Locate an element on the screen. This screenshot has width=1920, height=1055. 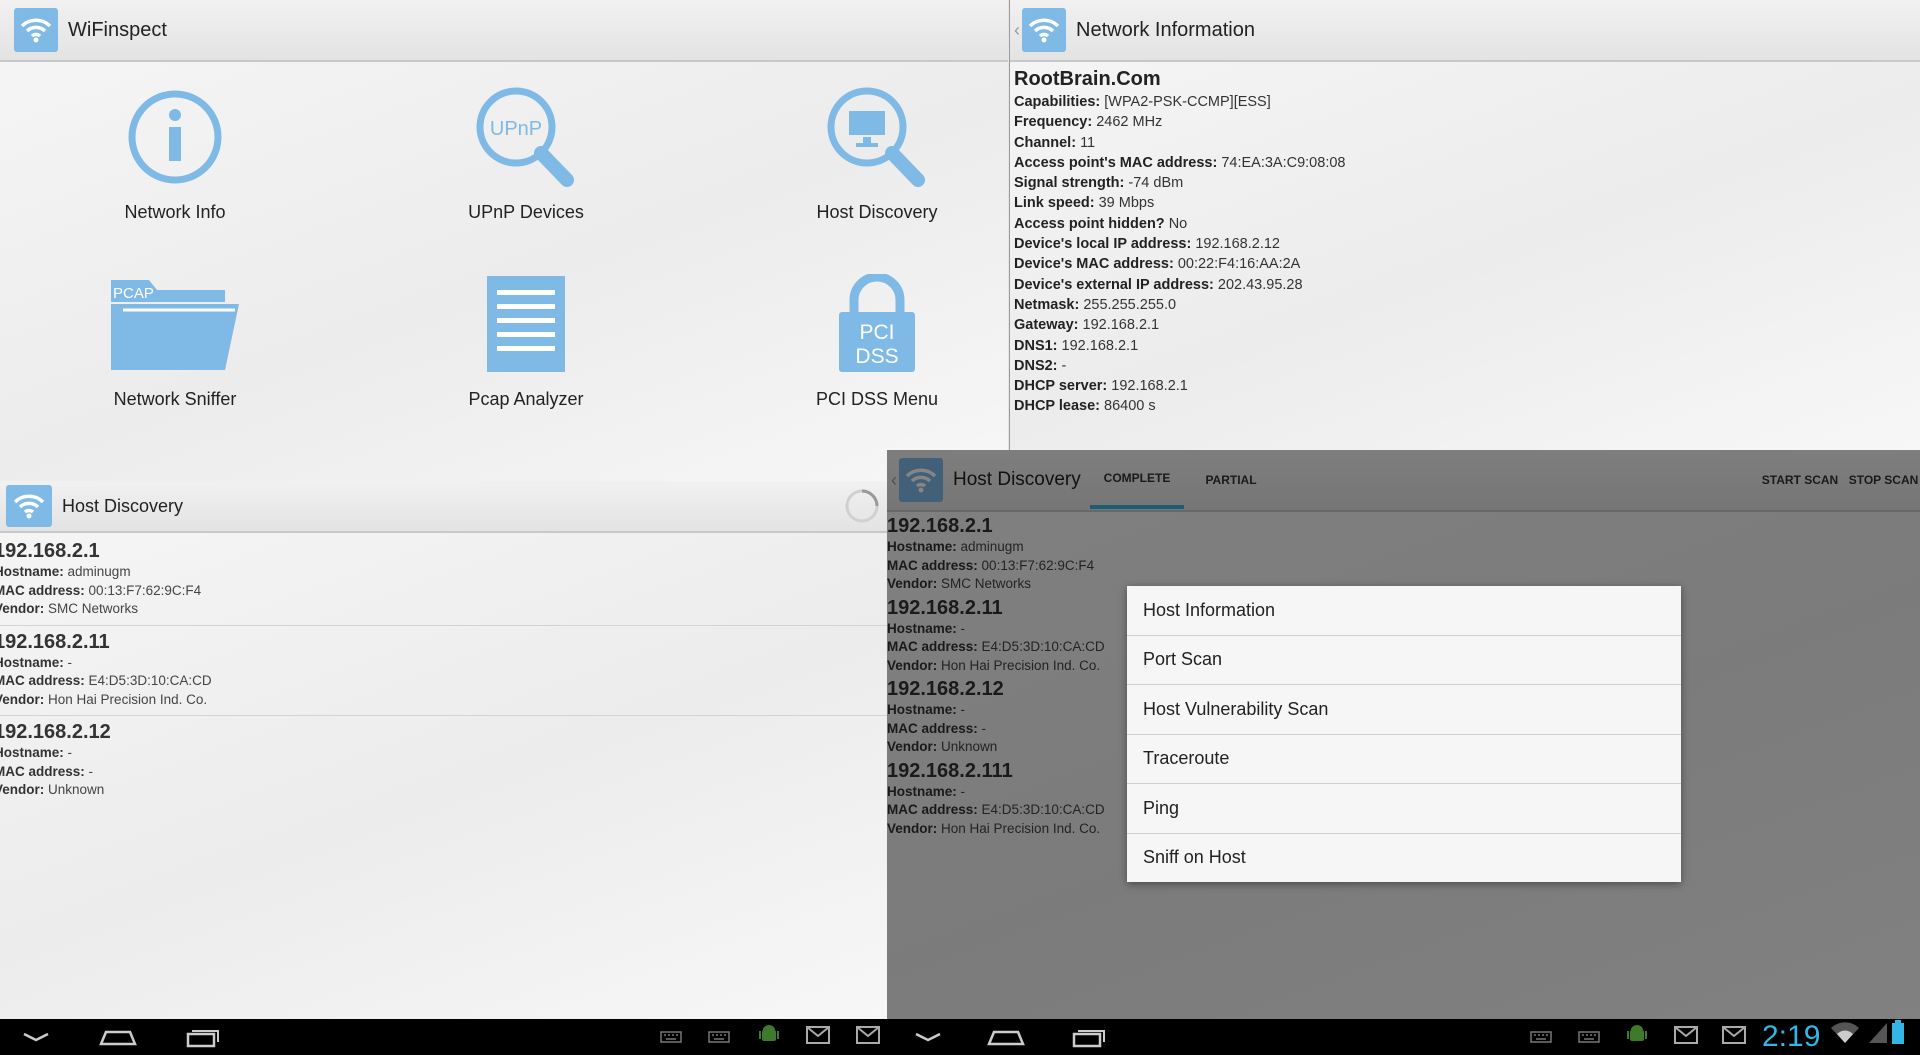
pcap-analyzer-label: Pcap Analyzer is located at coordinates (526, 399).